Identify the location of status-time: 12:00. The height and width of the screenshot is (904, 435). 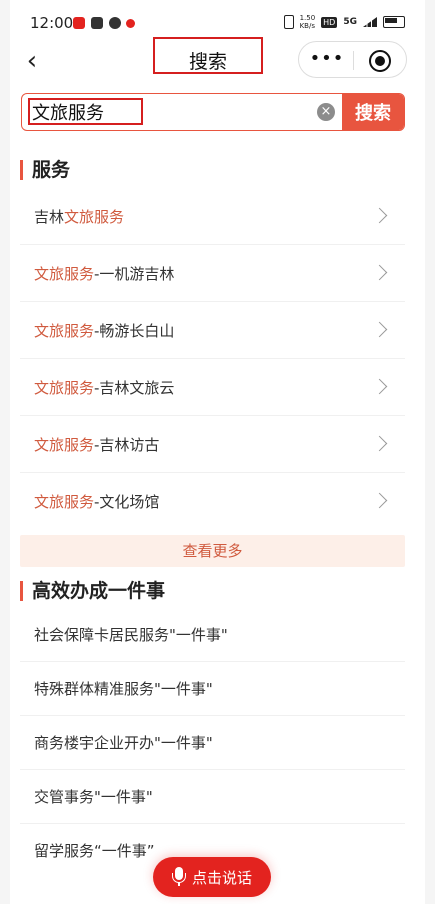
(52, 23).